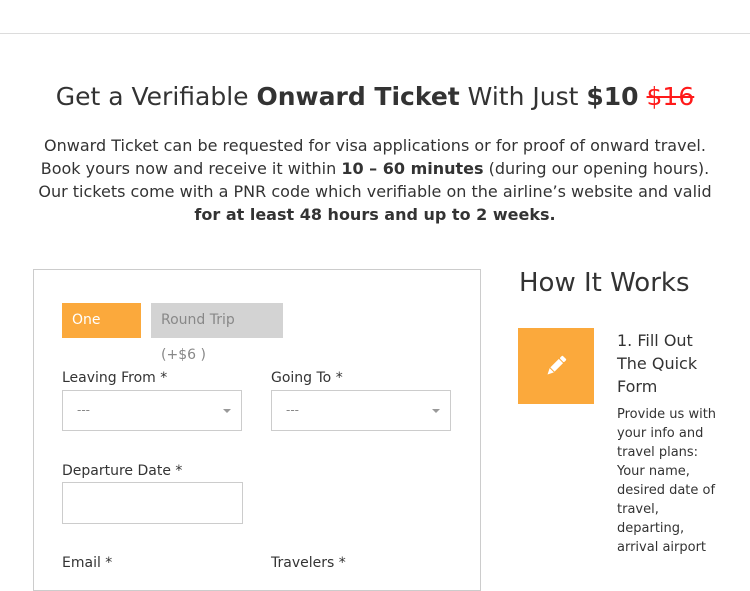 The height and width of the screenshot is (591, 750). What do you see at coordinates (191, 168) in the screenshot?
I see `intro-line-2-pre: Book yours now and receive it within` at bounding box center [191, 168].